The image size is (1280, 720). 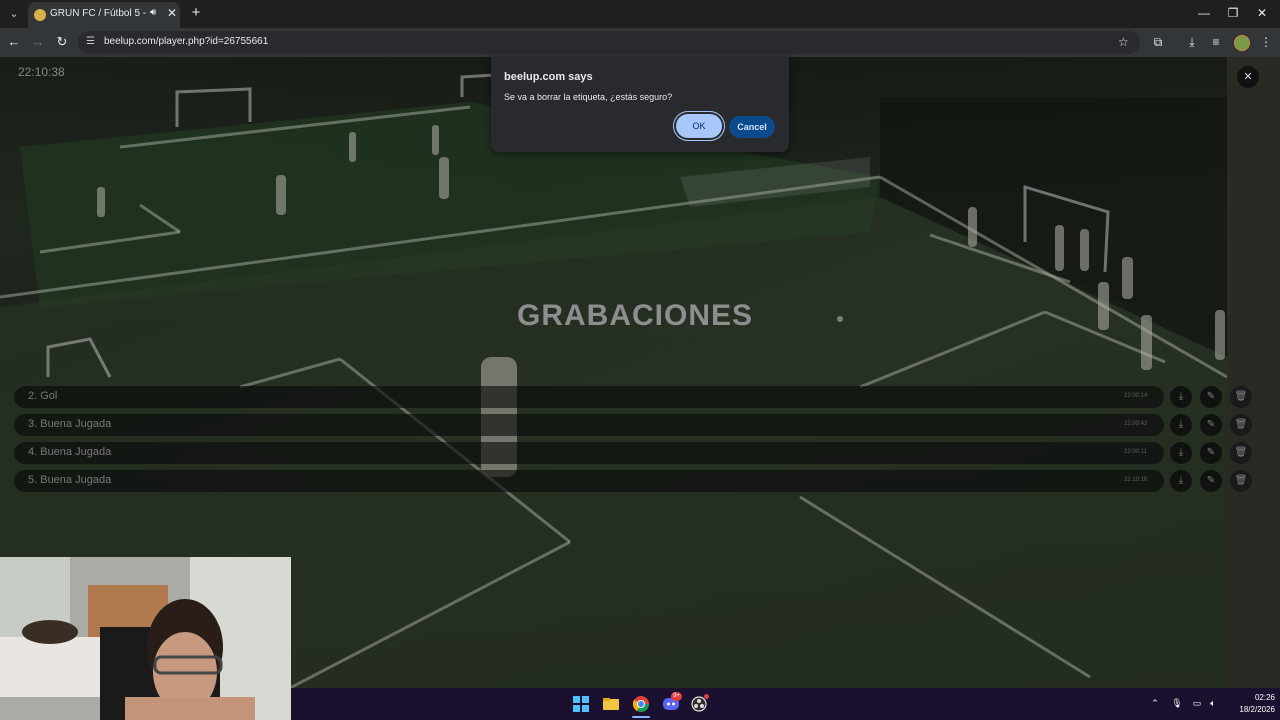 I want to click on tag-row: 2. Gol 22:00:14, so click(x=589, y=397).